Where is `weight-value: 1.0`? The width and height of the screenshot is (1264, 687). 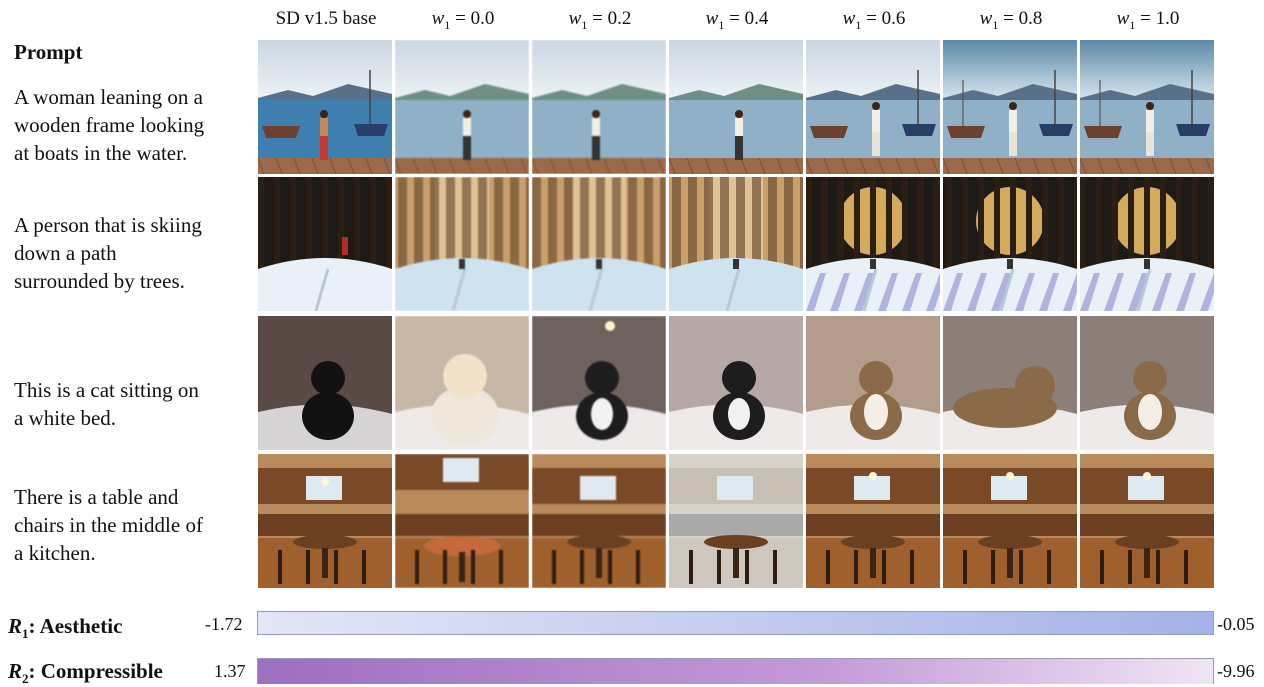 weight-value: 1.0 is located at coordinates (1167, 18).